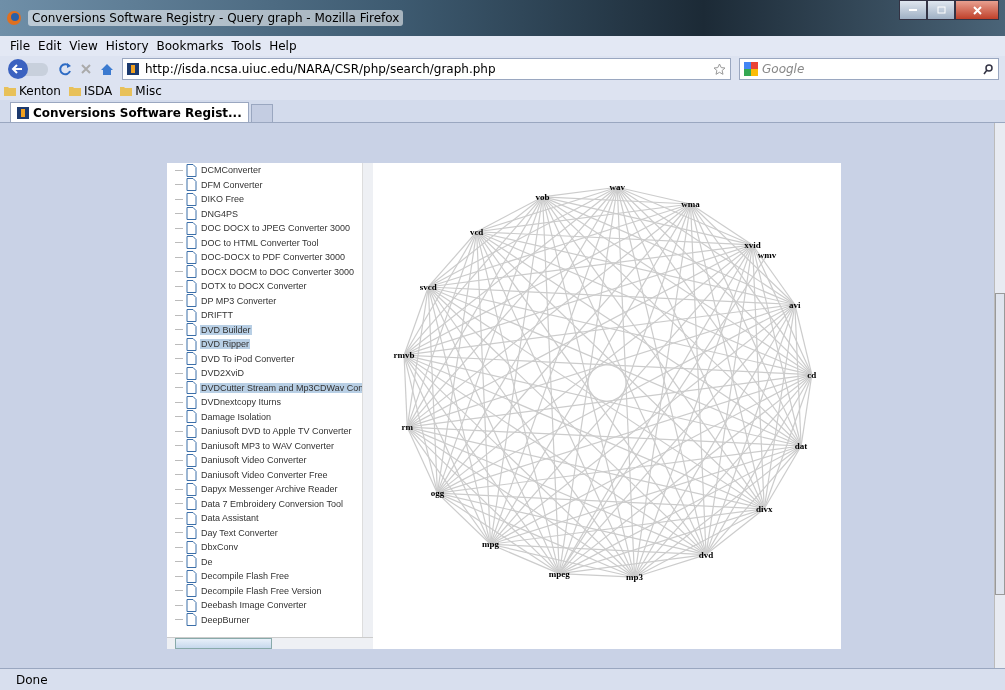  What do you see at coordinates (437, 493) in the screenshot?
I see `node-label: ogg` at bounding box center [437, 493].